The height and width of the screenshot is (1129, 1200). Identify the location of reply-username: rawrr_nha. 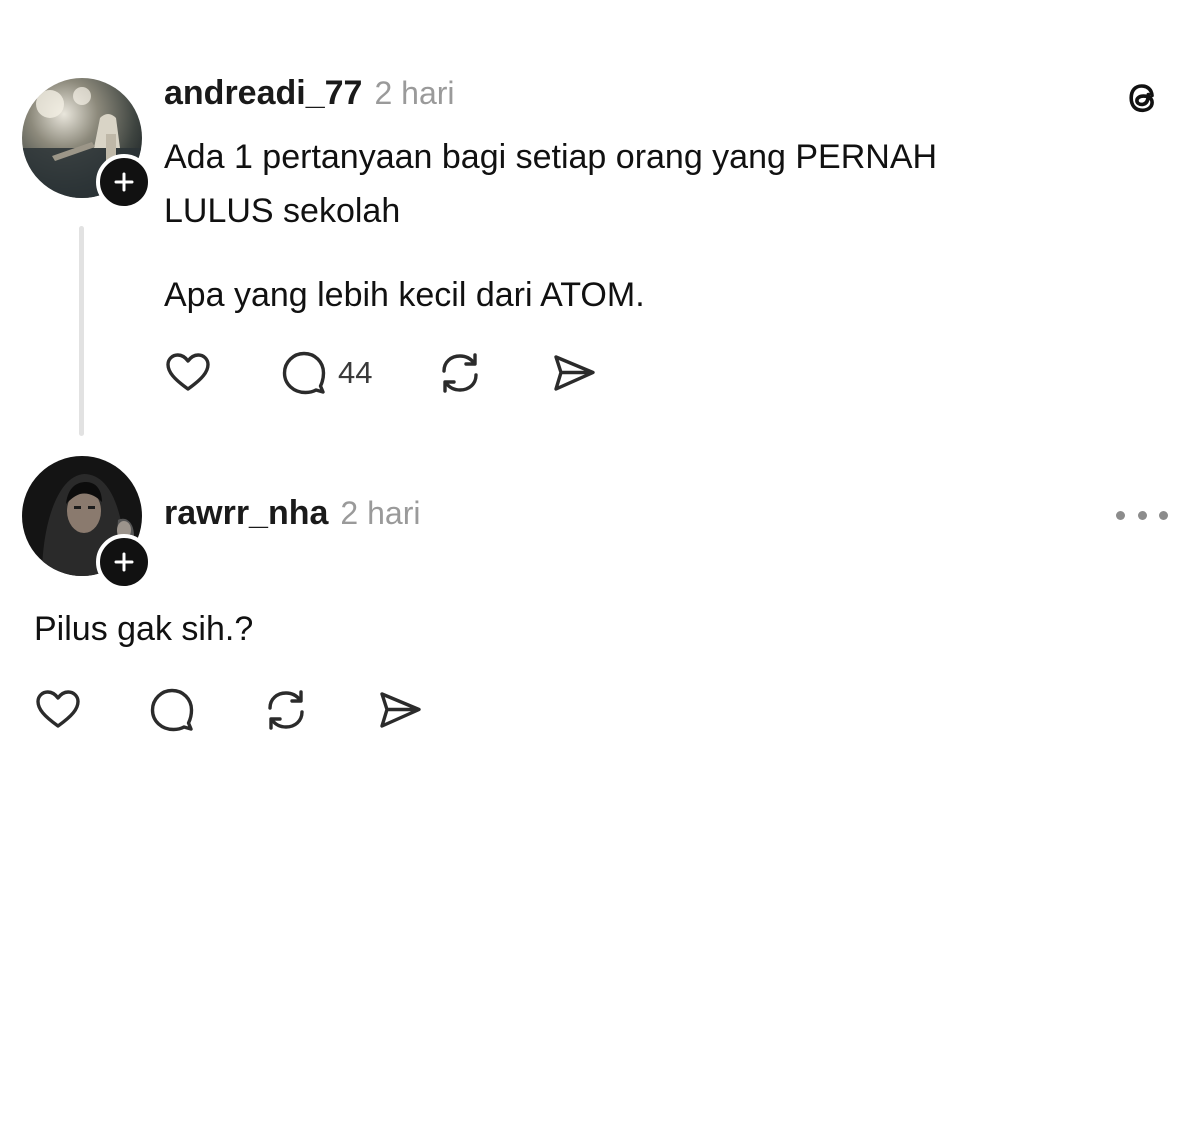
(246, 513).